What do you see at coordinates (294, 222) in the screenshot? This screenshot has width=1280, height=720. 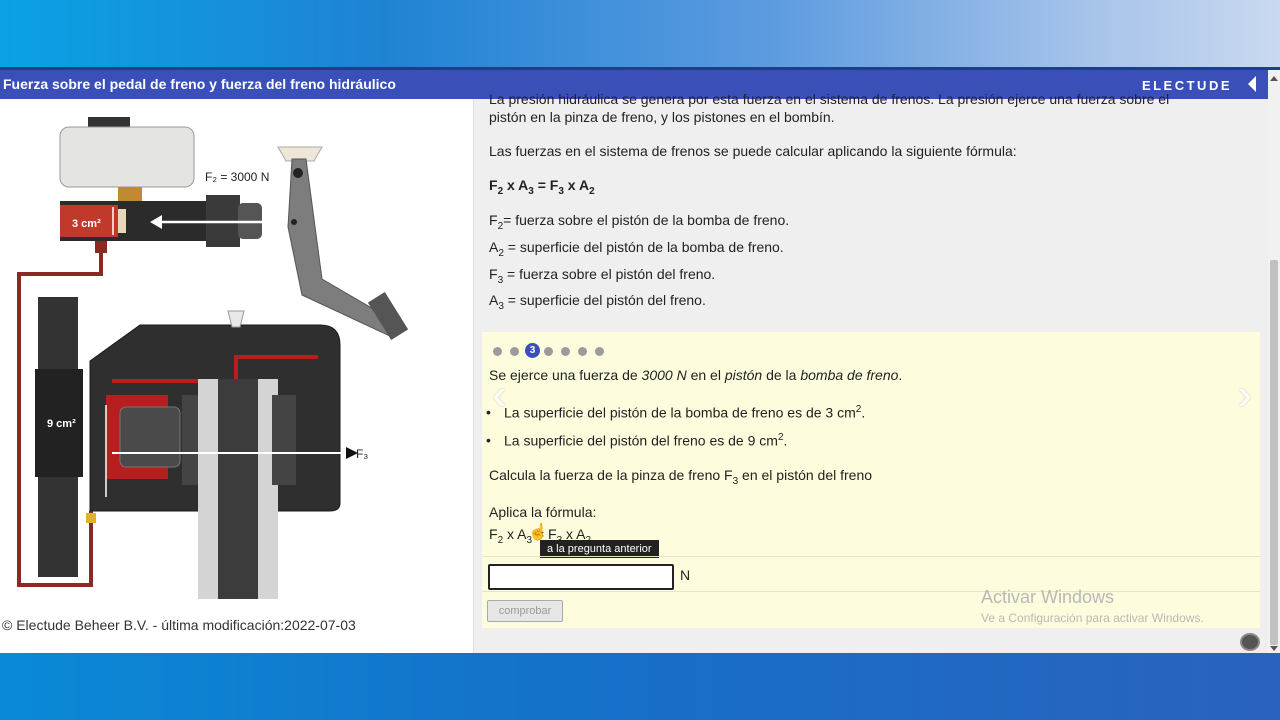 I see `pushrod-pin` at bounding box center [294, 222].